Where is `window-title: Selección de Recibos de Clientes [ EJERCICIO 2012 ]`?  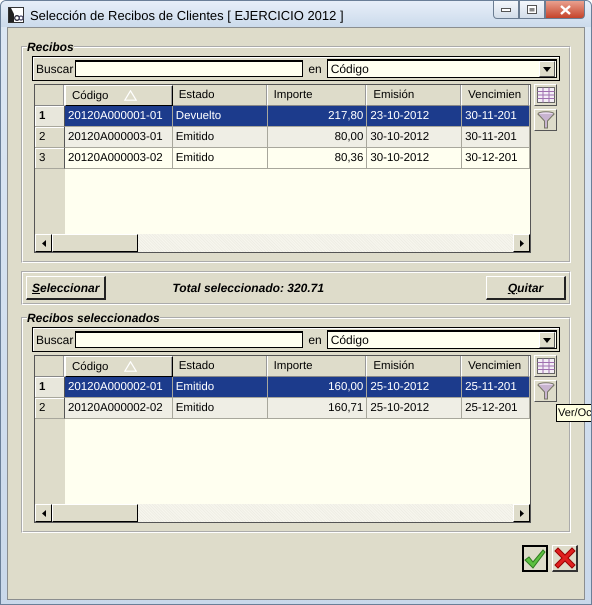 window-title: Selección de Recibos de Clientes [ EJERCICIO 2012 ] is located at coordinates (187, 15).